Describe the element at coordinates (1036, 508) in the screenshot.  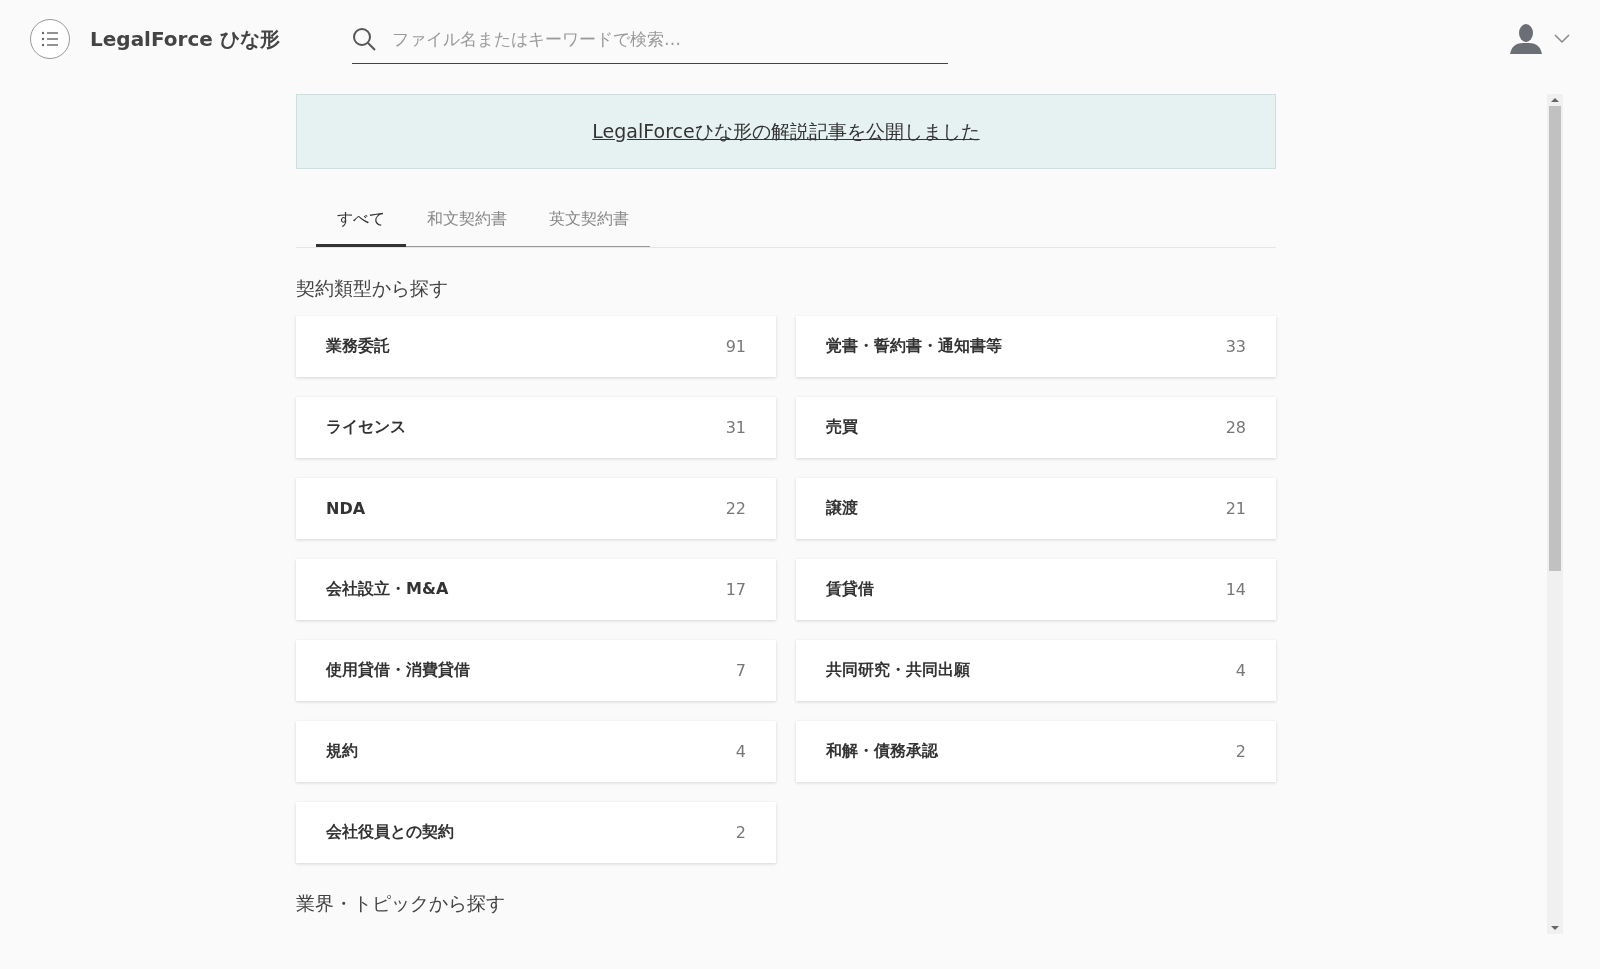
I see `category-card: 譲渡 21` at that location.